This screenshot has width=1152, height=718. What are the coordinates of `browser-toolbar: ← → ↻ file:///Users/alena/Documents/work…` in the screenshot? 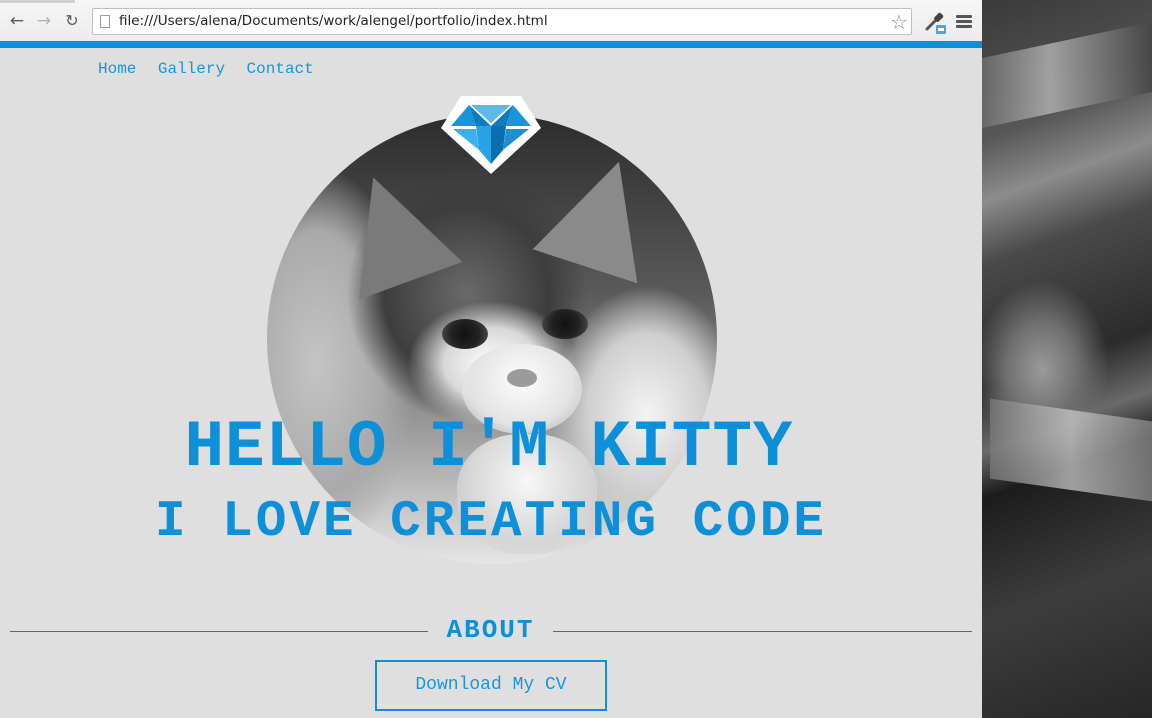 It's located at (491, 21).